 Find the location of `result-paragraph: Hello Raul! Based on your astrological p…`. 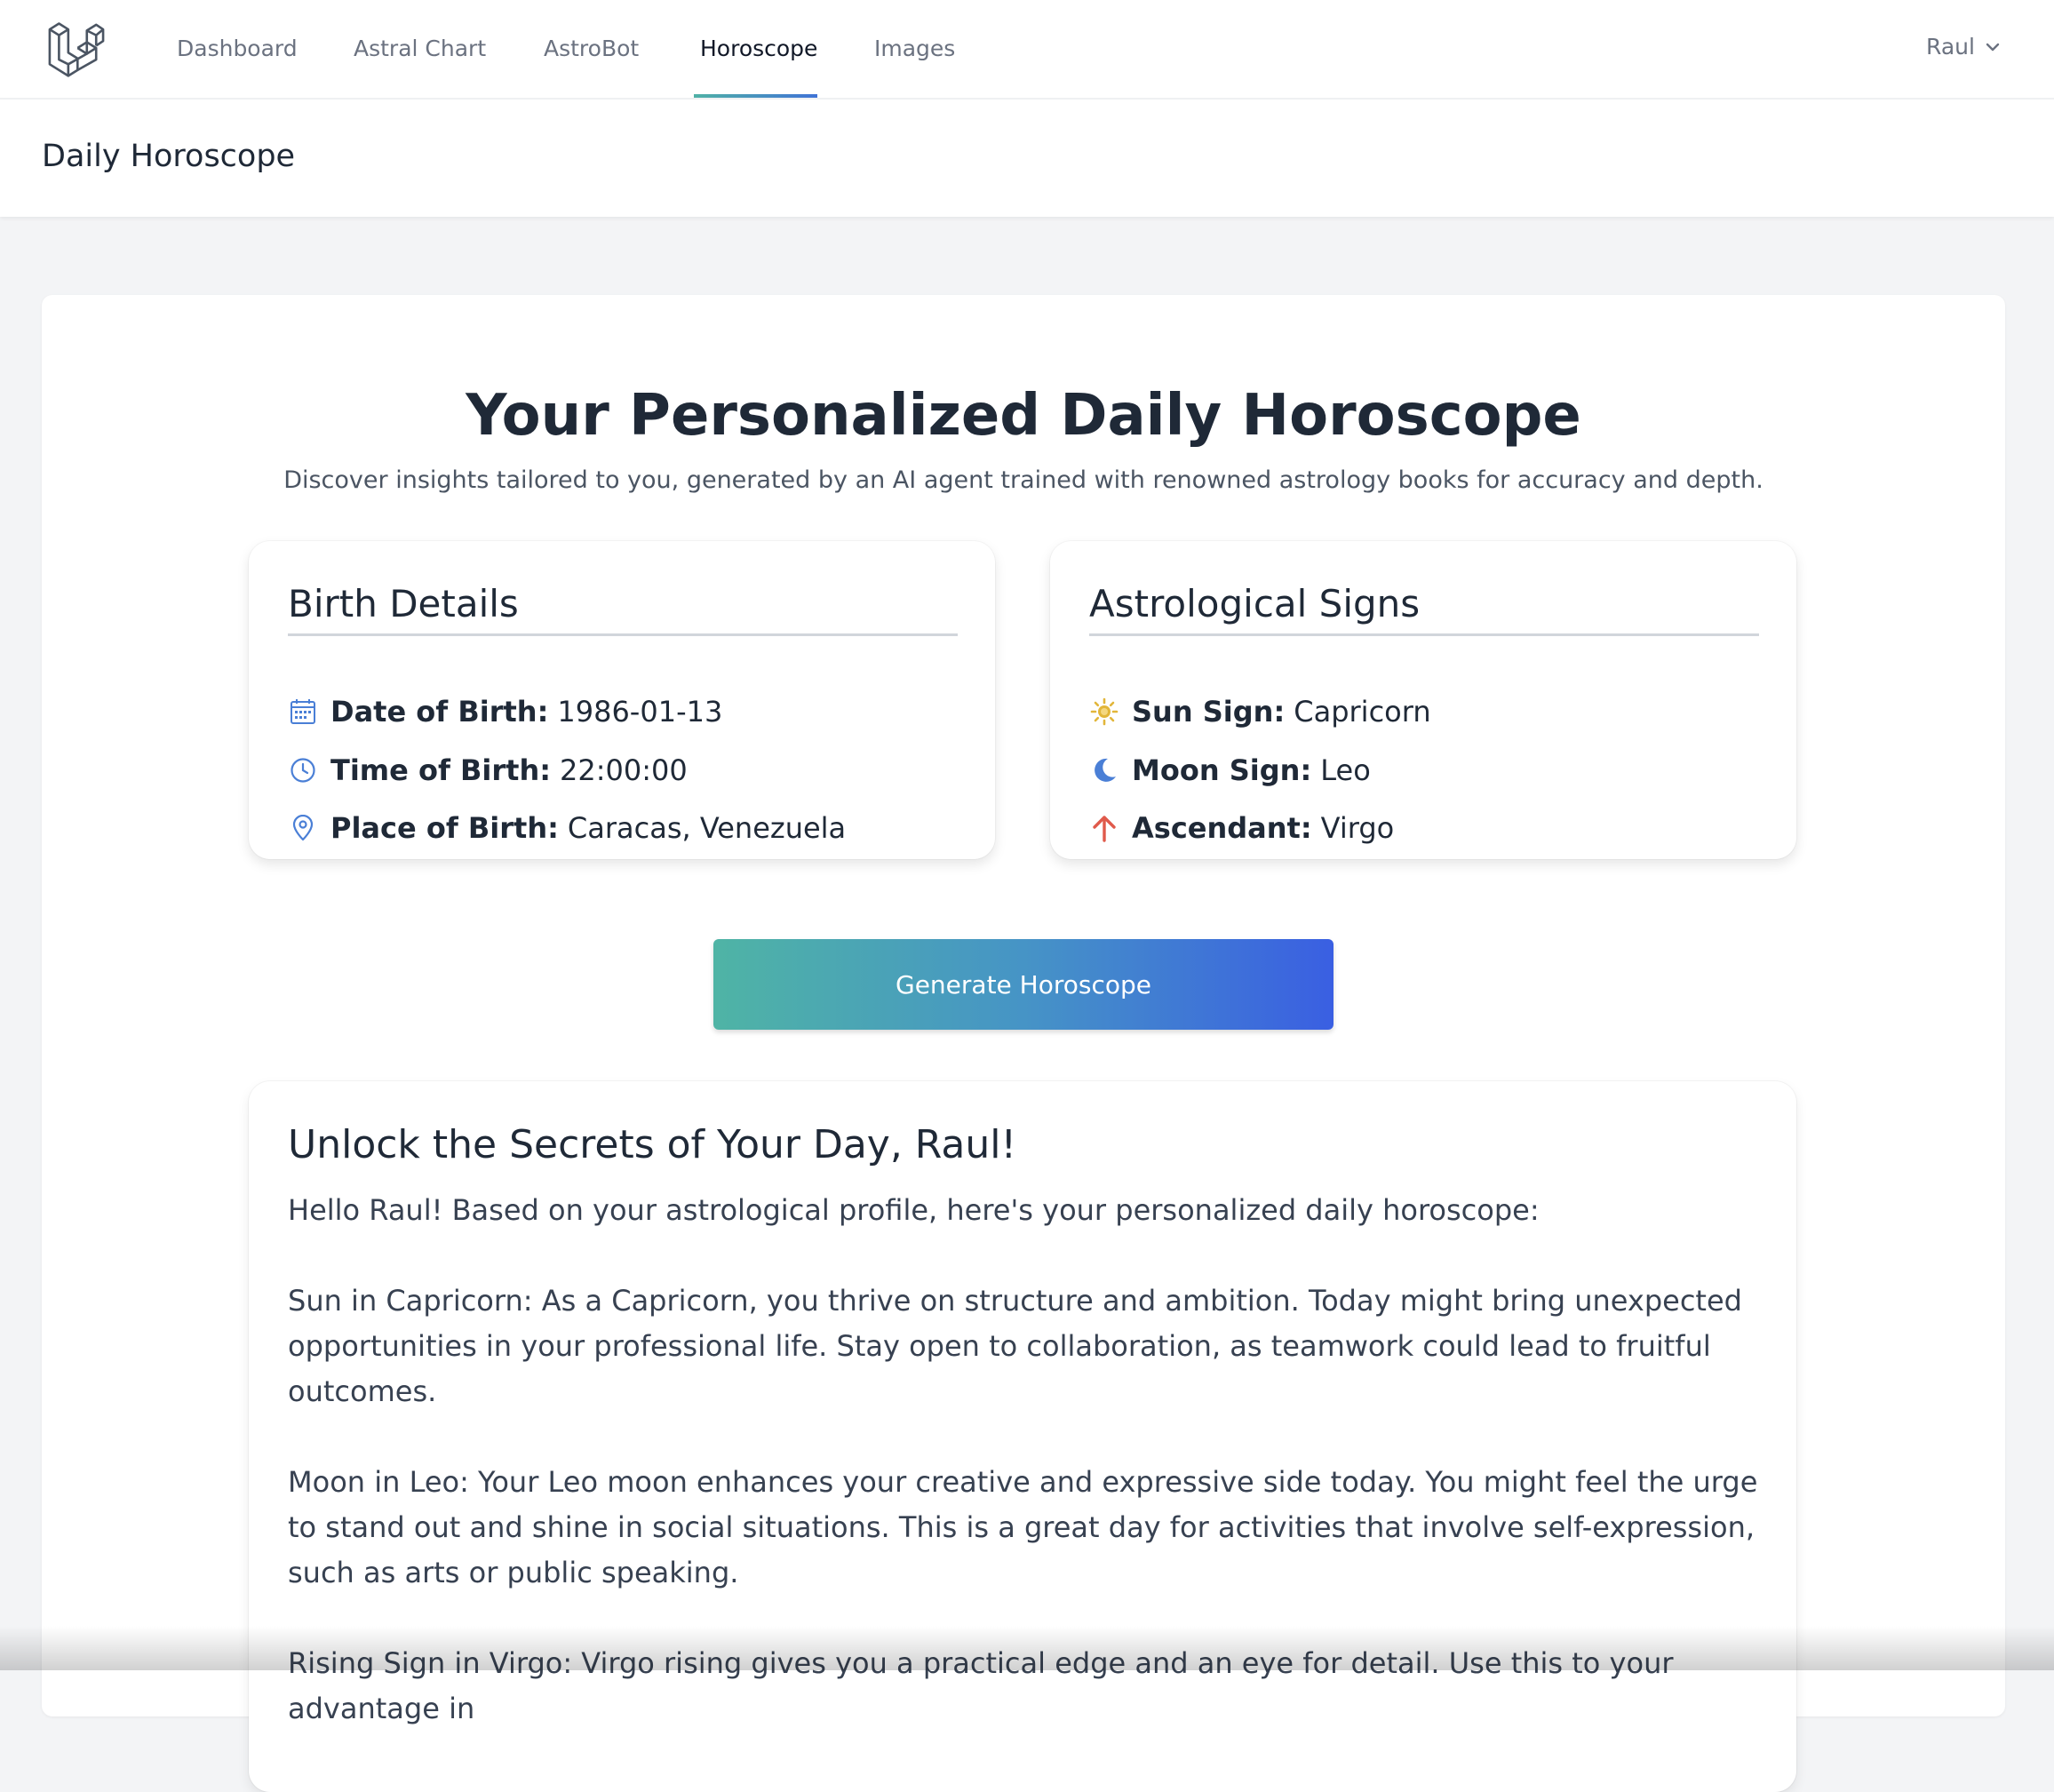

result-paragraph: Hello Raul! Based on your astrological p… is located at coordinates (914, 1210).